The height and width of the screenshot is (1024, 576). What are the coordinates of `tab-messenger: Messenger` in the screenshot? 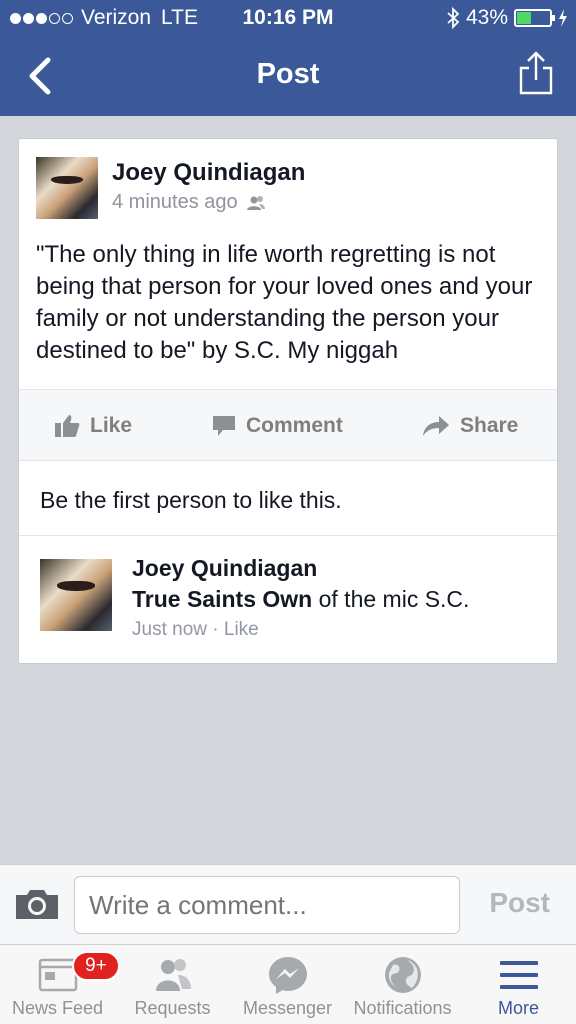 It's located at (287, 984).